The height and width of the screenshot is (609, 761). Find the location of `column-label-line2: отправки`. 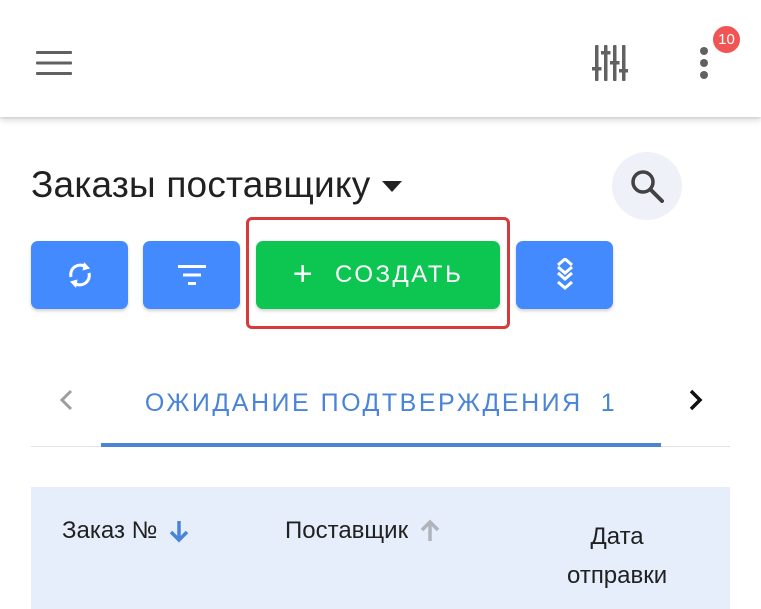

column-label-line2: отправки is located at coordinates (617, 575).